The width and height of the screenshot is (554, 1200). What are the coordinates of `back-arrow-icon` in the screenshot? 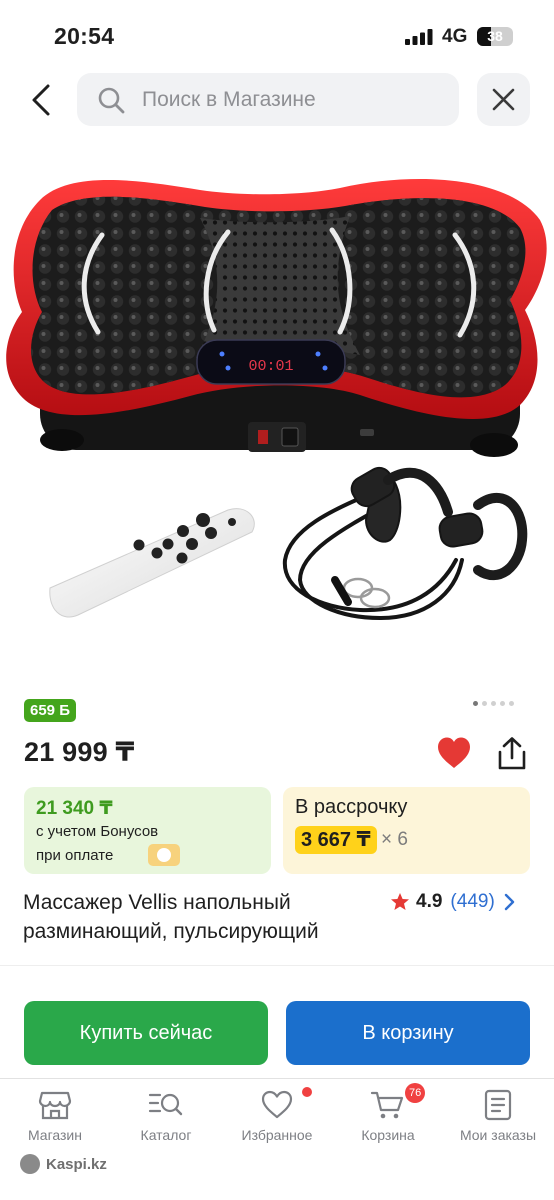 It's located at (42, 100).